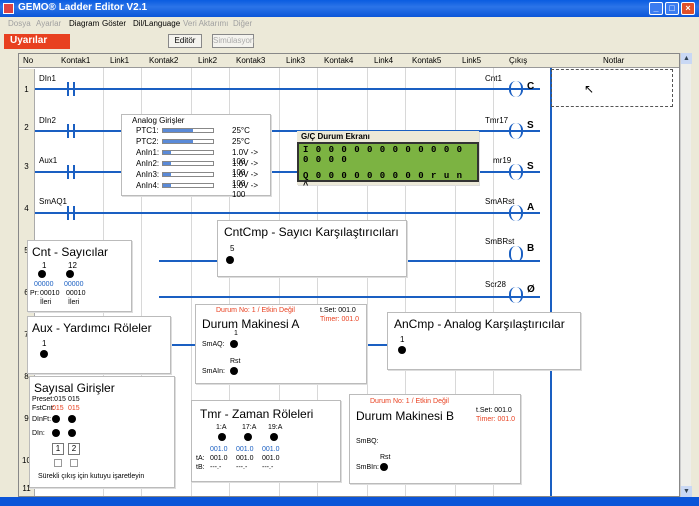 The image size is (699, 506). What do you see at coordinates (296, 60) in the screenshot?
I see `header-link3: Link3` at bounding box center [296, 60].